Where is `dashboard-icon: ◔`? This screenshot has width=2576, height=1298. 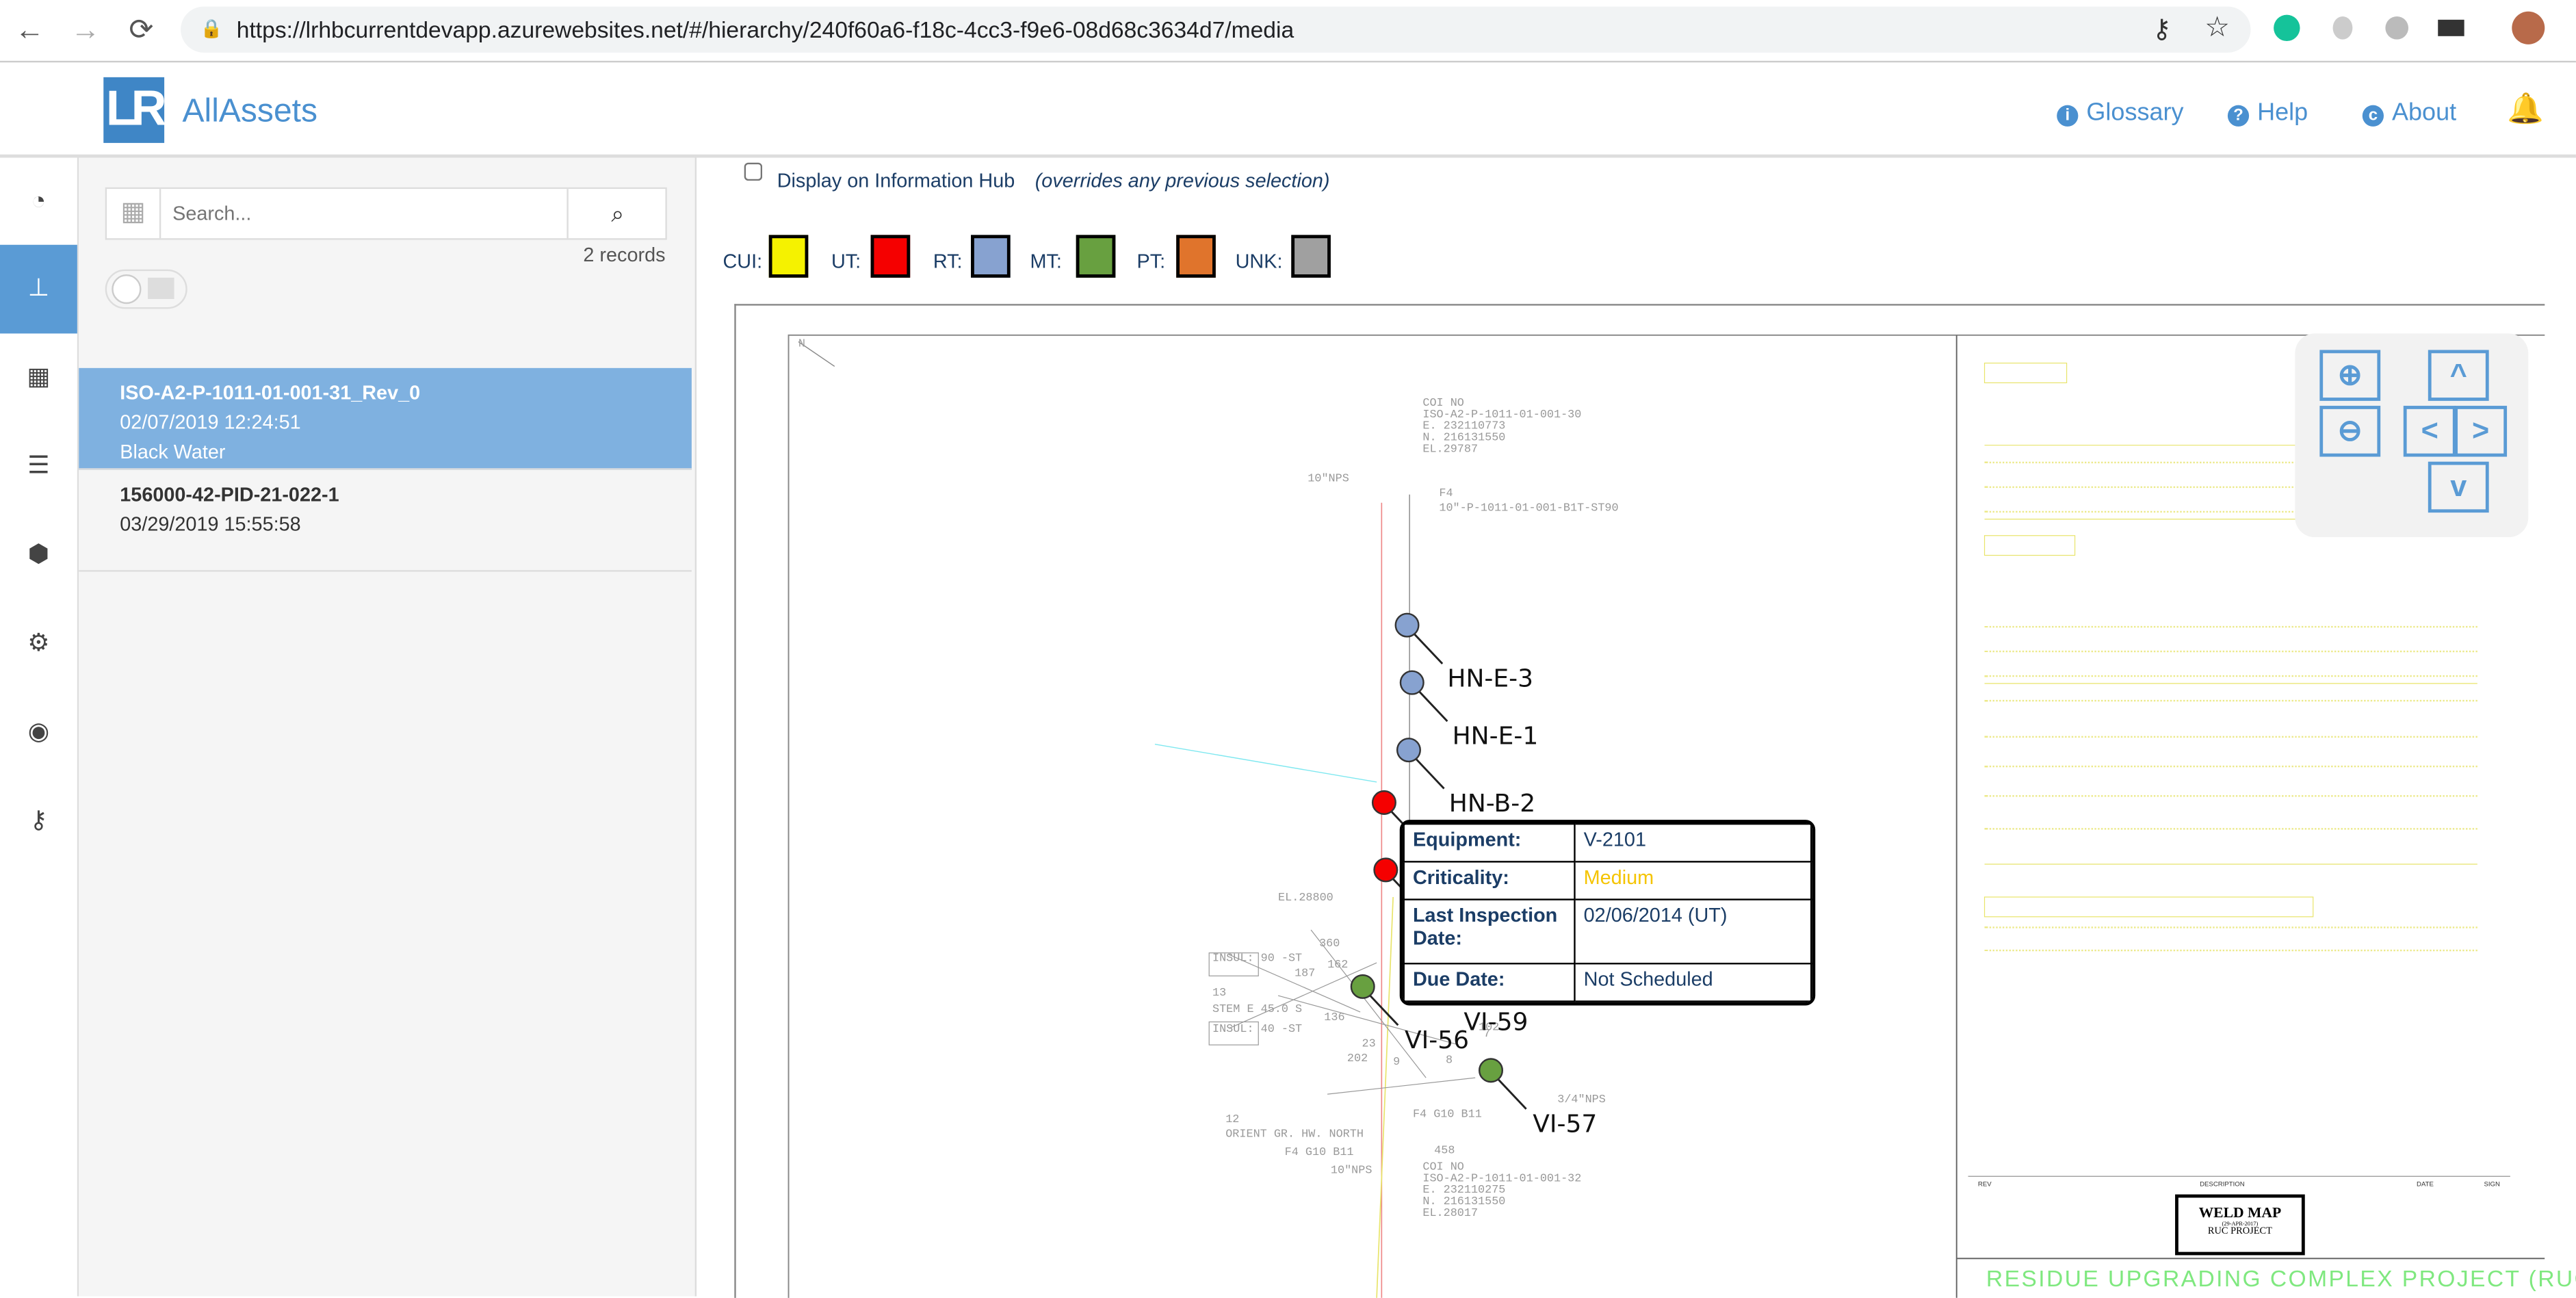
dashboard-icon: ◔ is located at coordinates (39, 201).